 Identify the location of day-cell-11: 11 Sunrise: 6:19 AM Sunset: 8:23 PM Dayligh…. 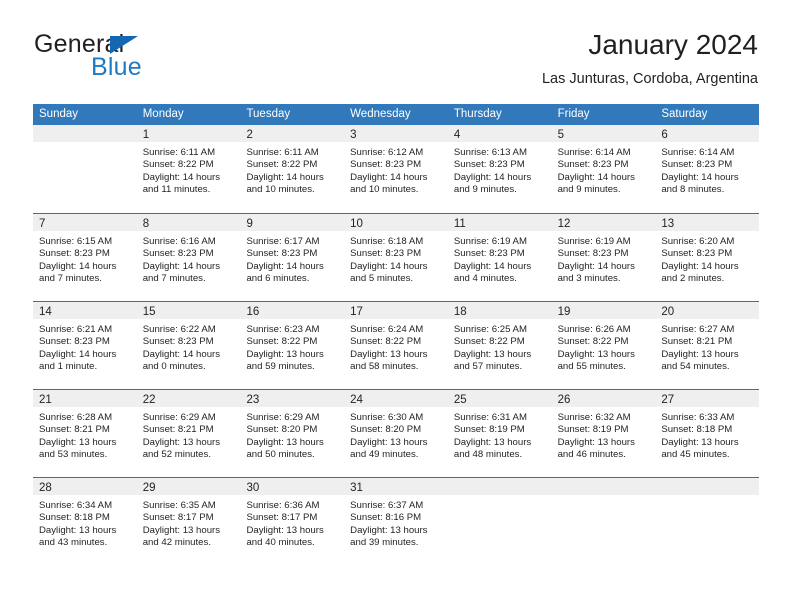
(499, 257).